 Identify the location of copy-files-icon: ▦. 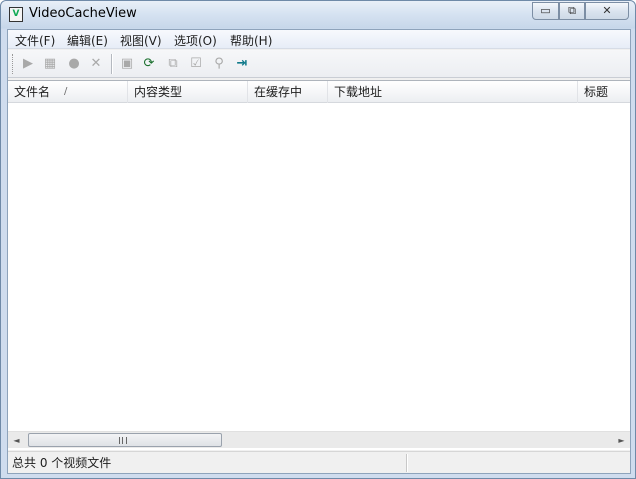
(50, 64).